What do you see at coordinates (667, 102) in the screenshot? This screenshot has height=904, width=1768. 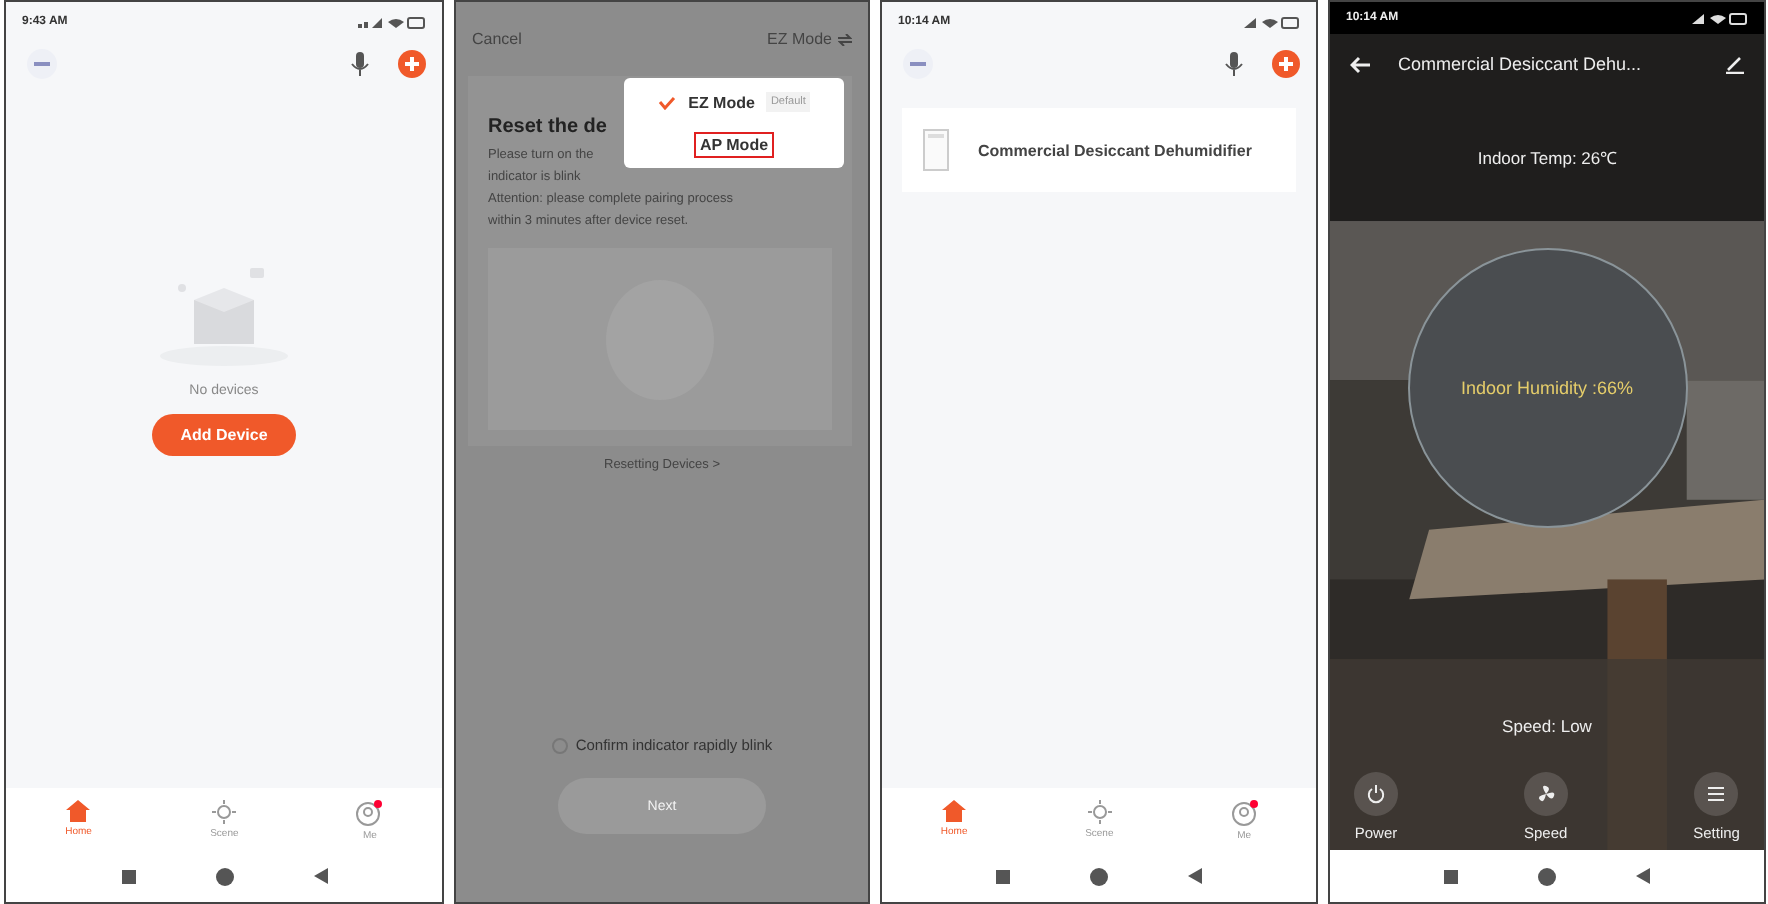 I see `checkmark-icon` at bounding box center [667, 102].